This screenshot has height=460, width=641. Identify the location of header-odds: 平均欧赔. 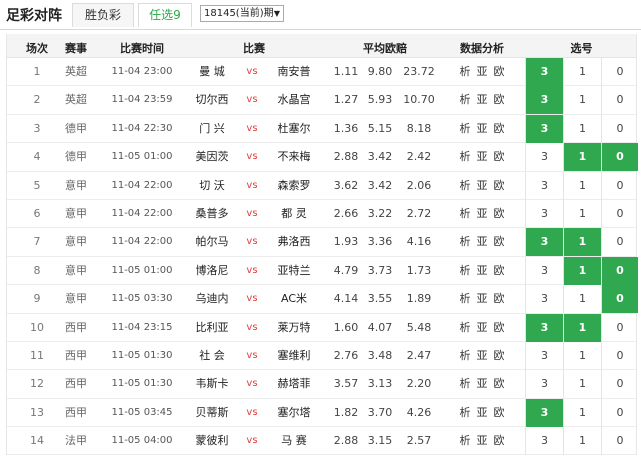
(385, 48).